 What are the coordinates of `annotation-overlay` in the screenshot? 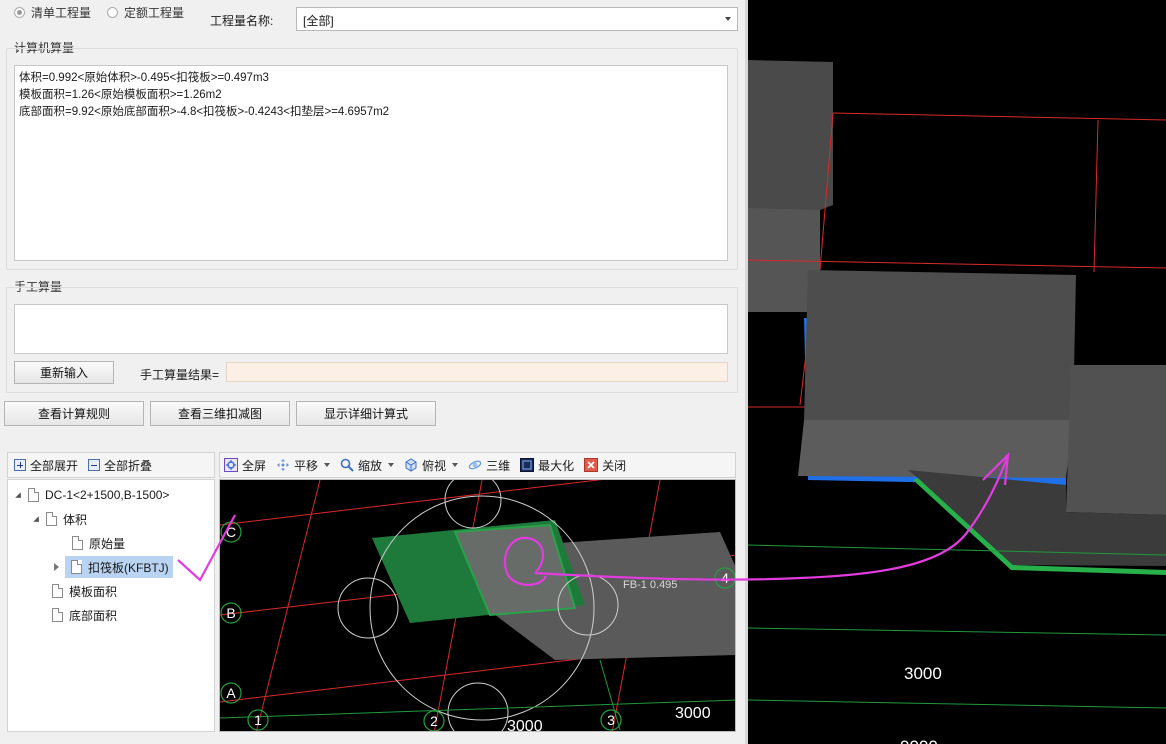 It's located at (593, 519).